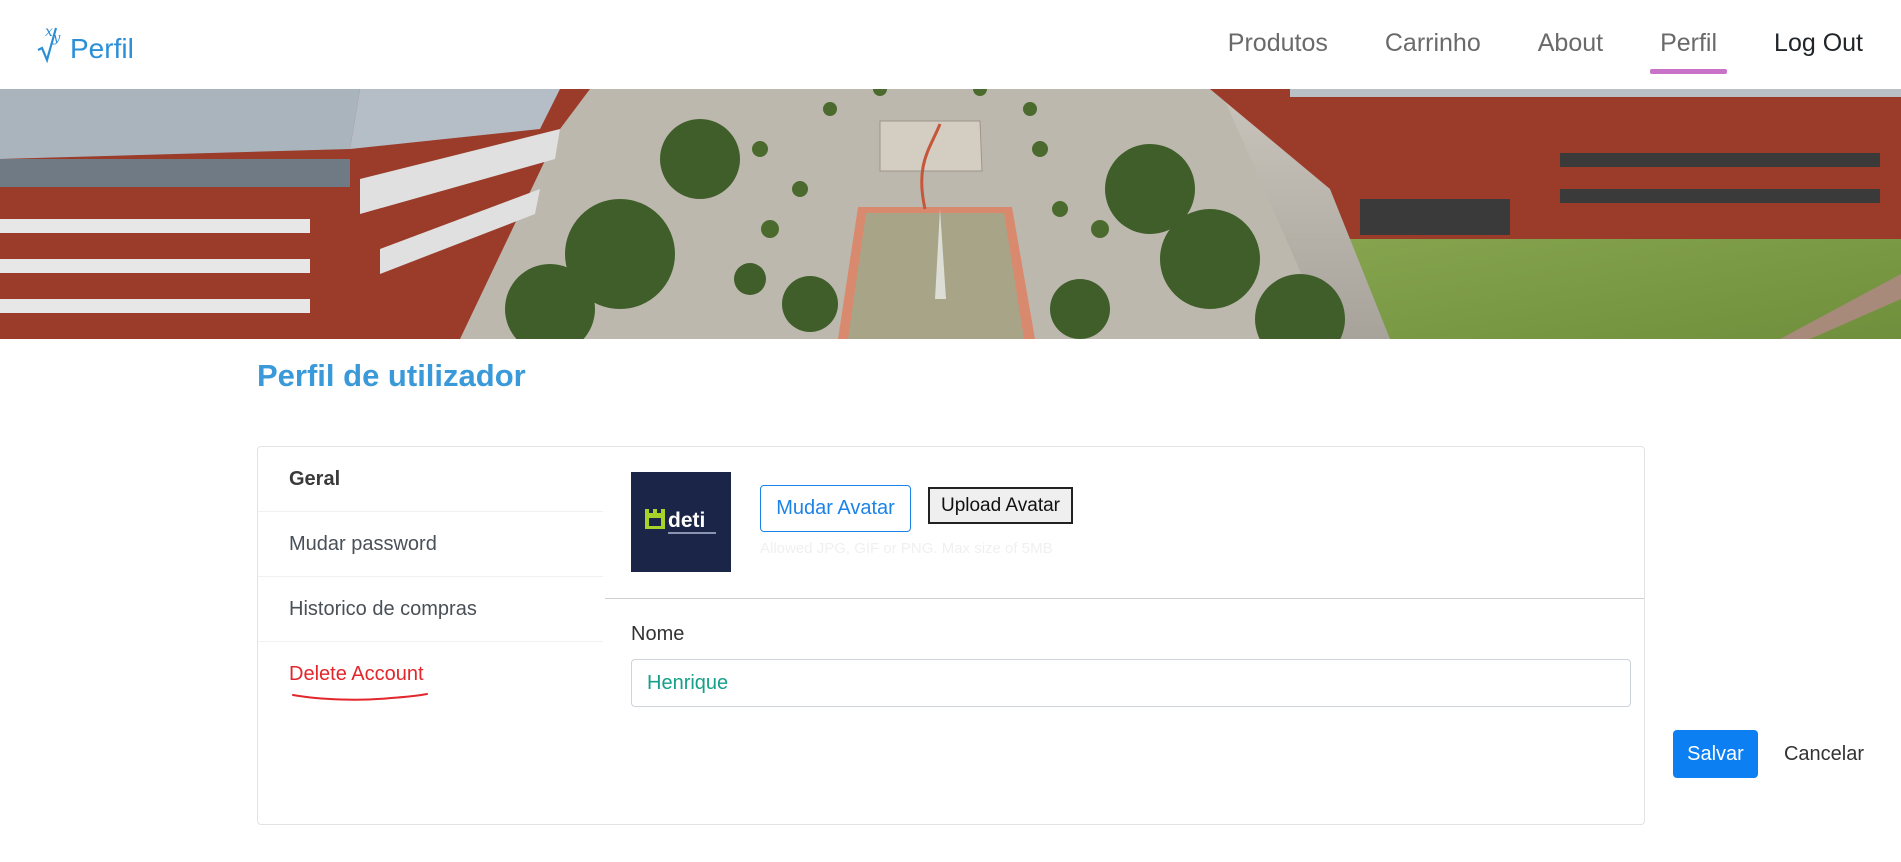 This screenshot has height=862, width=1901. What do you see at coordinates (430, 674) in the screenshot?
I see `sidebar-item-delete-account: Delete Account` at bounding box center [430, 674].